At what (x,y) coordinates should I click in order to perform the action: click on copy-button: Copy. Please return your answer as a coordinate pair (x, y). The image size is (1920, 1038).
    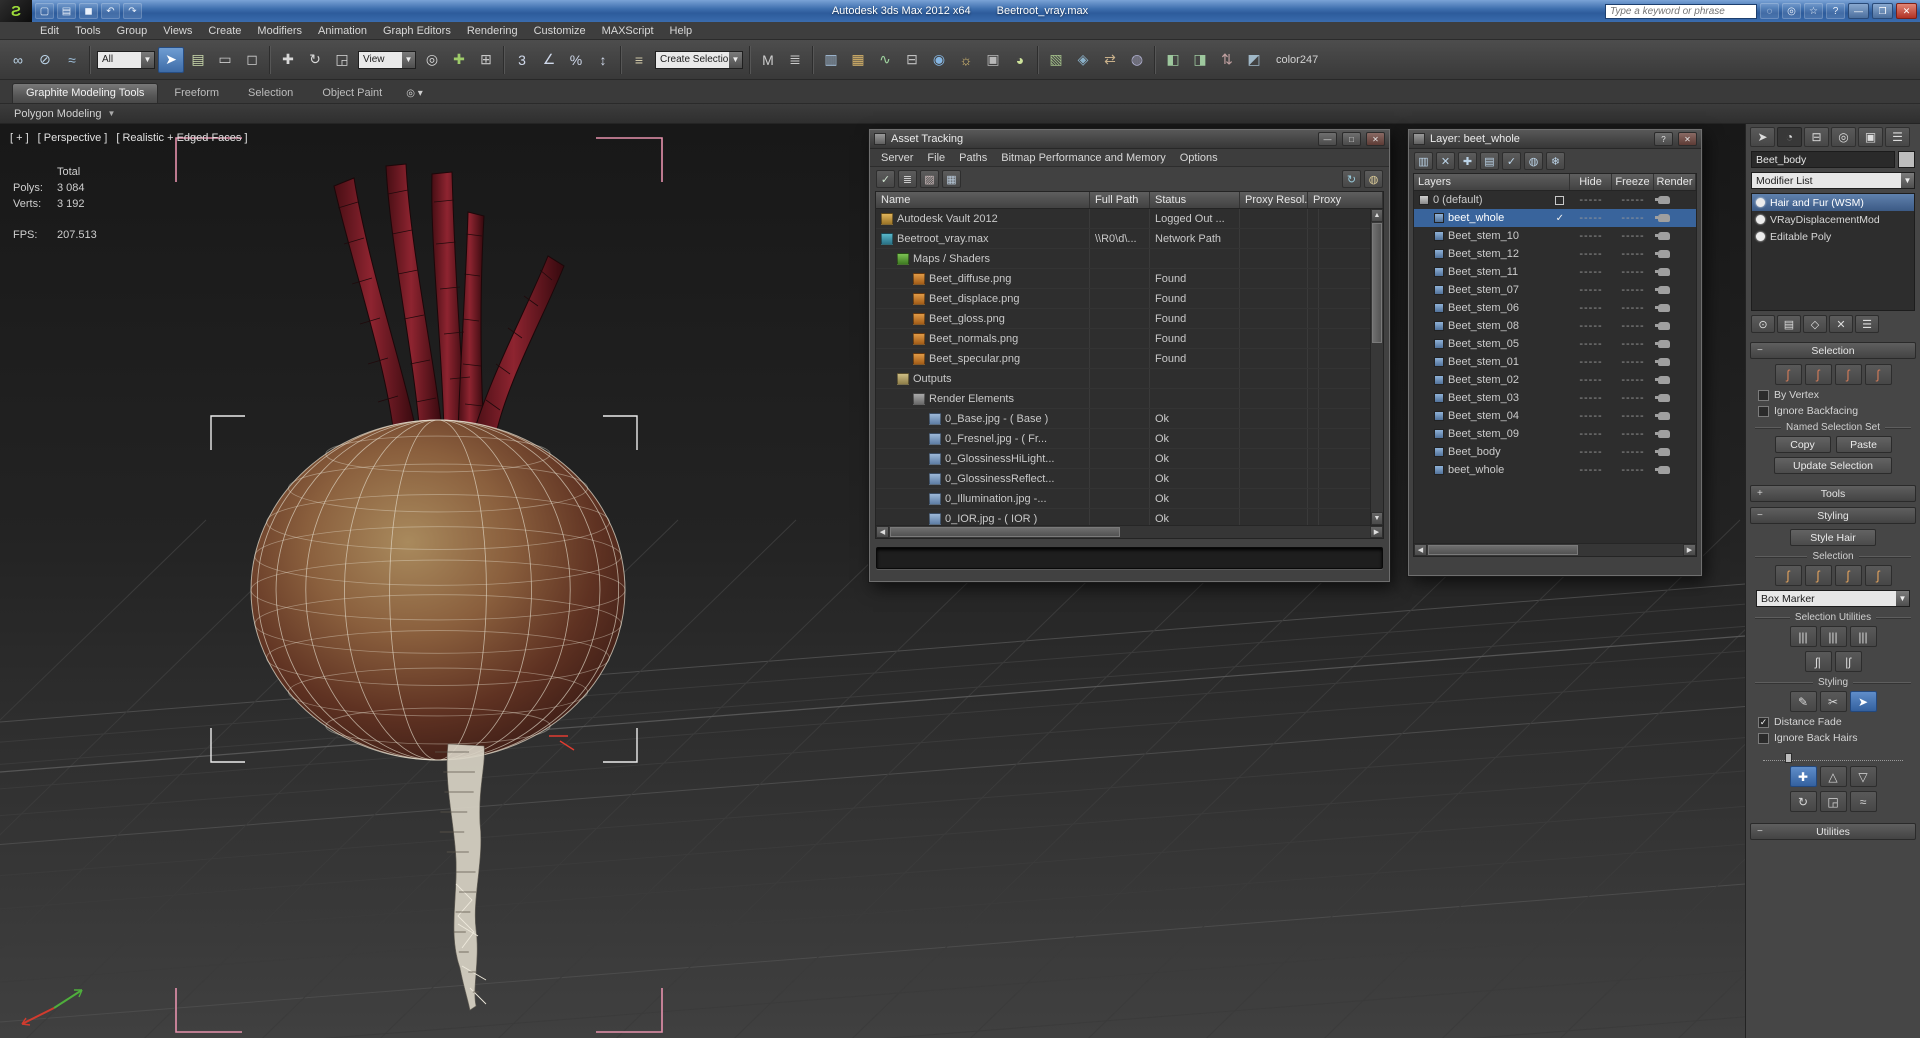
    Looking at the image, I should click on (1802, 444).